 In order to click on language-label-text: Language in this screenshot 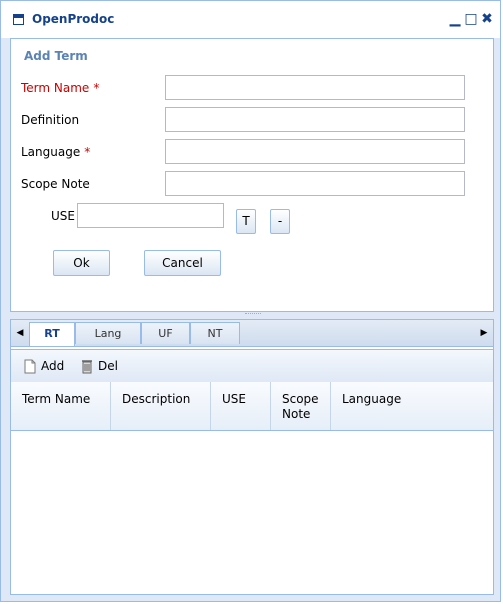, I will do `click(51, 152)`.